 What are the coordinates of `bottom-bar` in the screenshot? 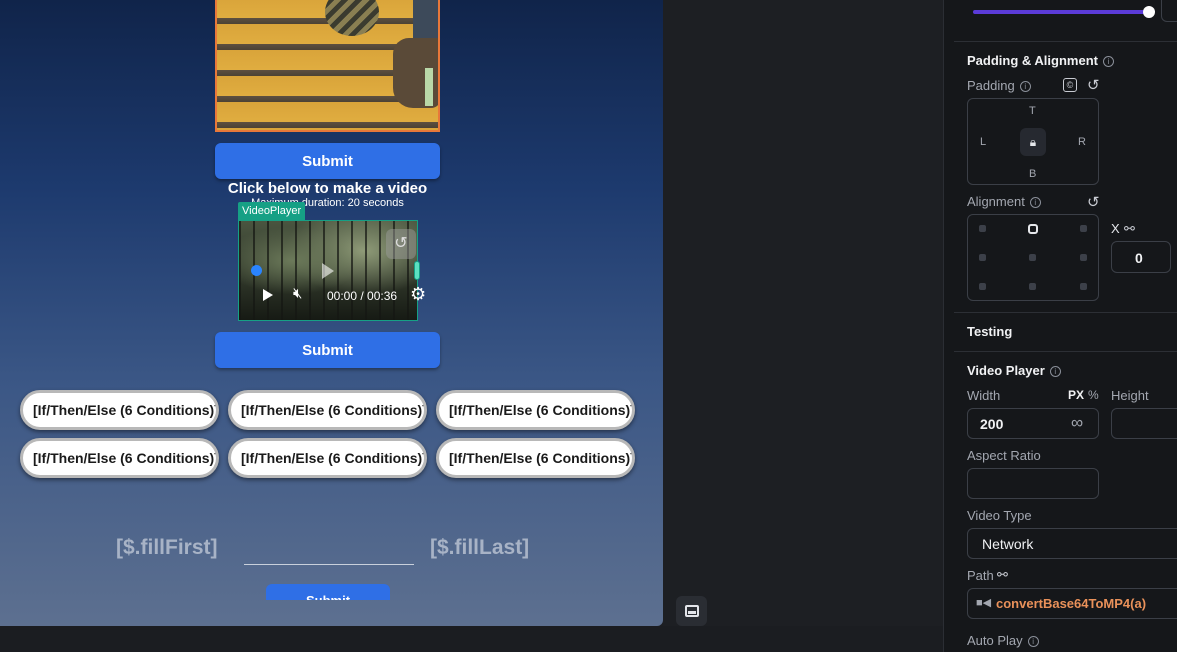 It's located at (471, 639).